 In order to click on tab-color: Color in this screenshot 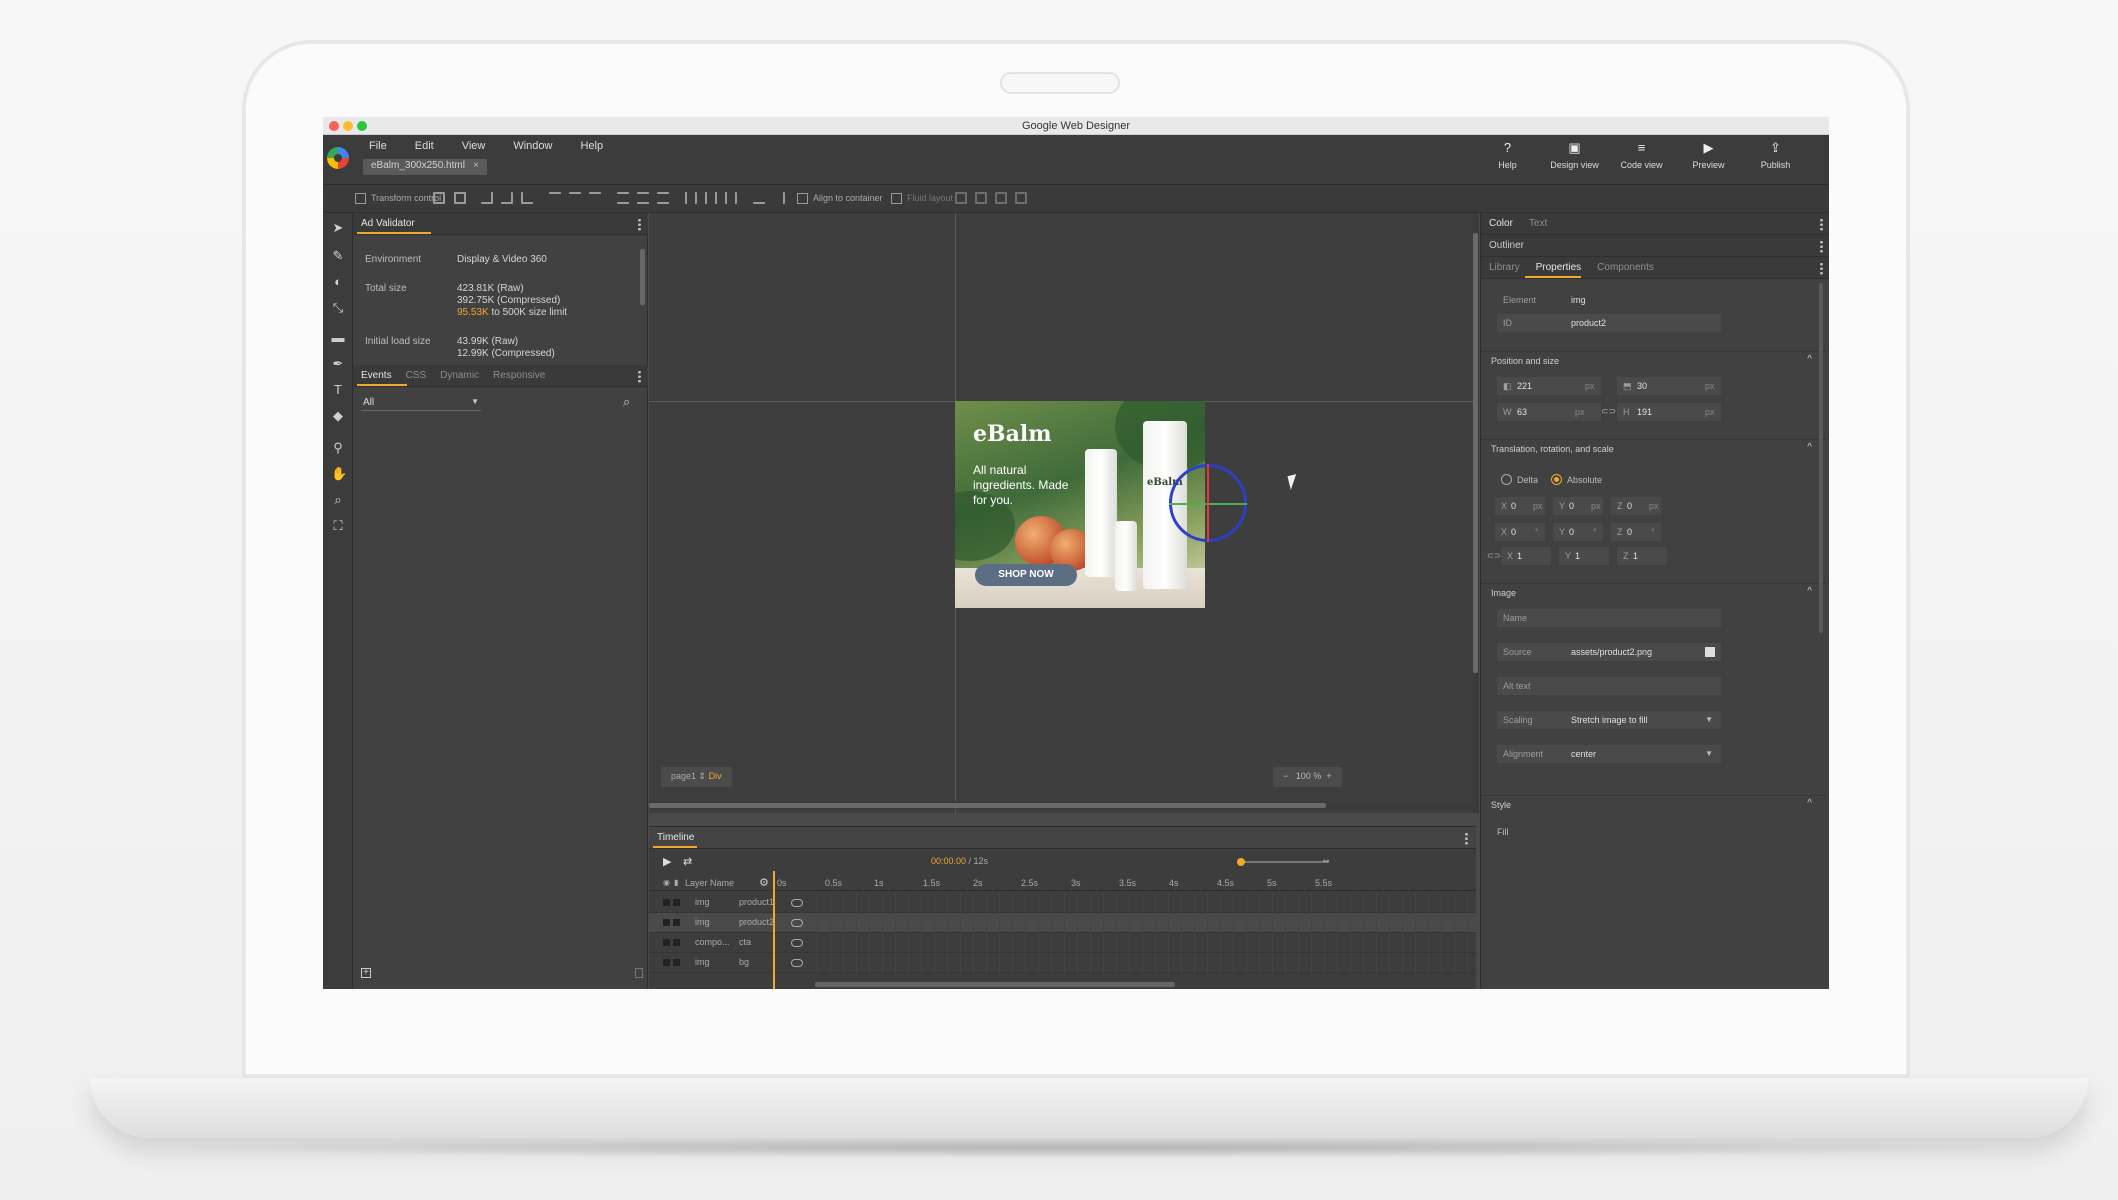, I will do `click(1501, 223)`.